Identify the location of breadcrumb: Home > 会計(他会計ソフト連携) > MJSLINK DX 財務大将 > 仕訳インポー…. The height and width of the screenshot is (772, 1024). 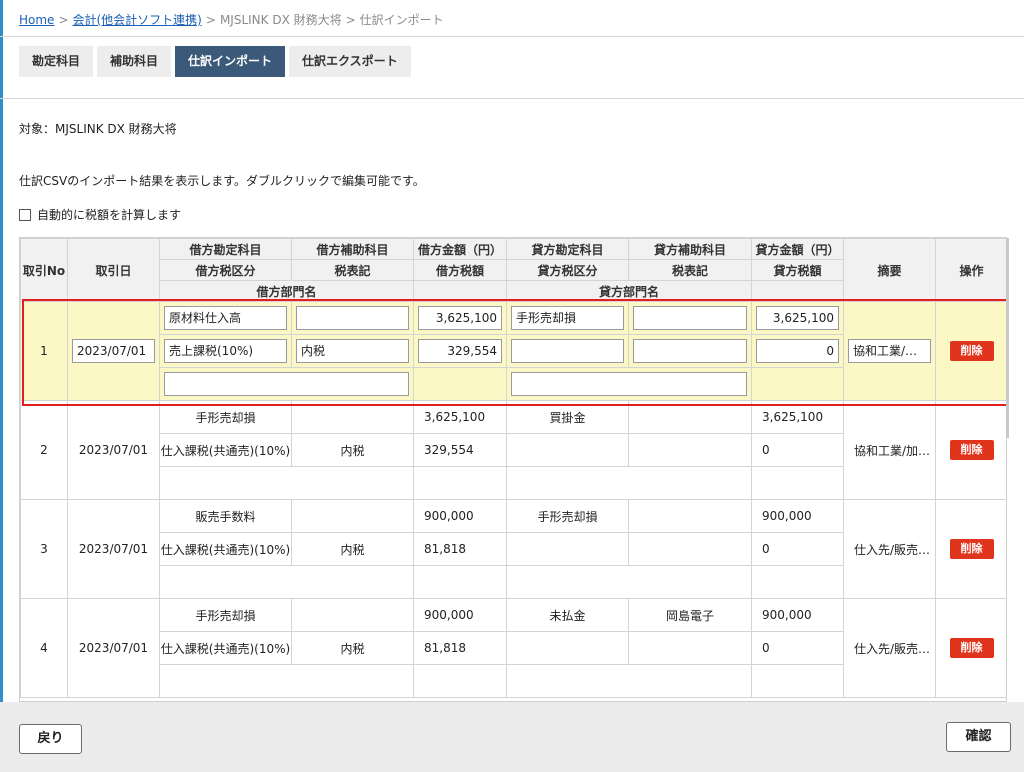
(231, 19).